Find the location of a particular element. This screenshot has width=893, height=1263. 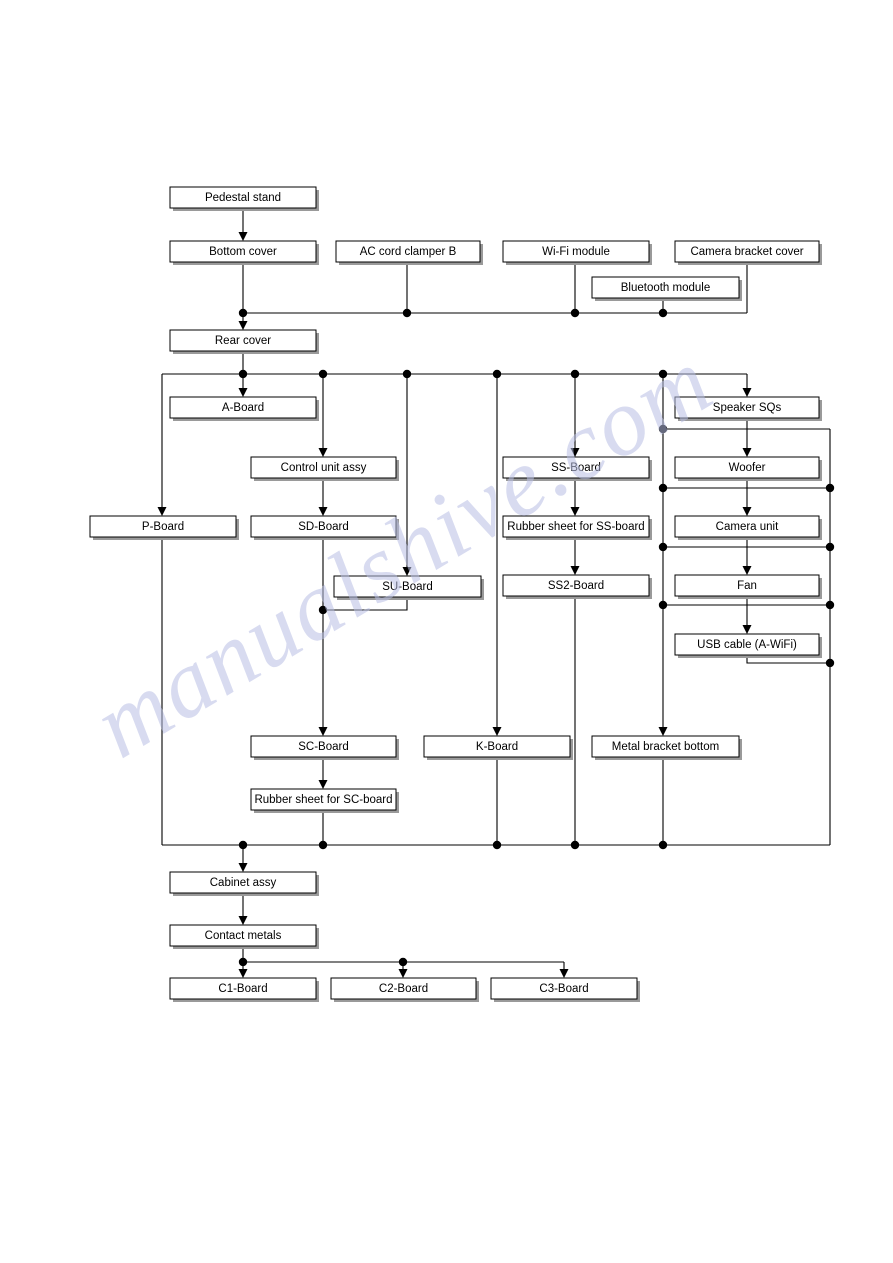

arrow-k-board-icon is located at coordinates (497, 731).